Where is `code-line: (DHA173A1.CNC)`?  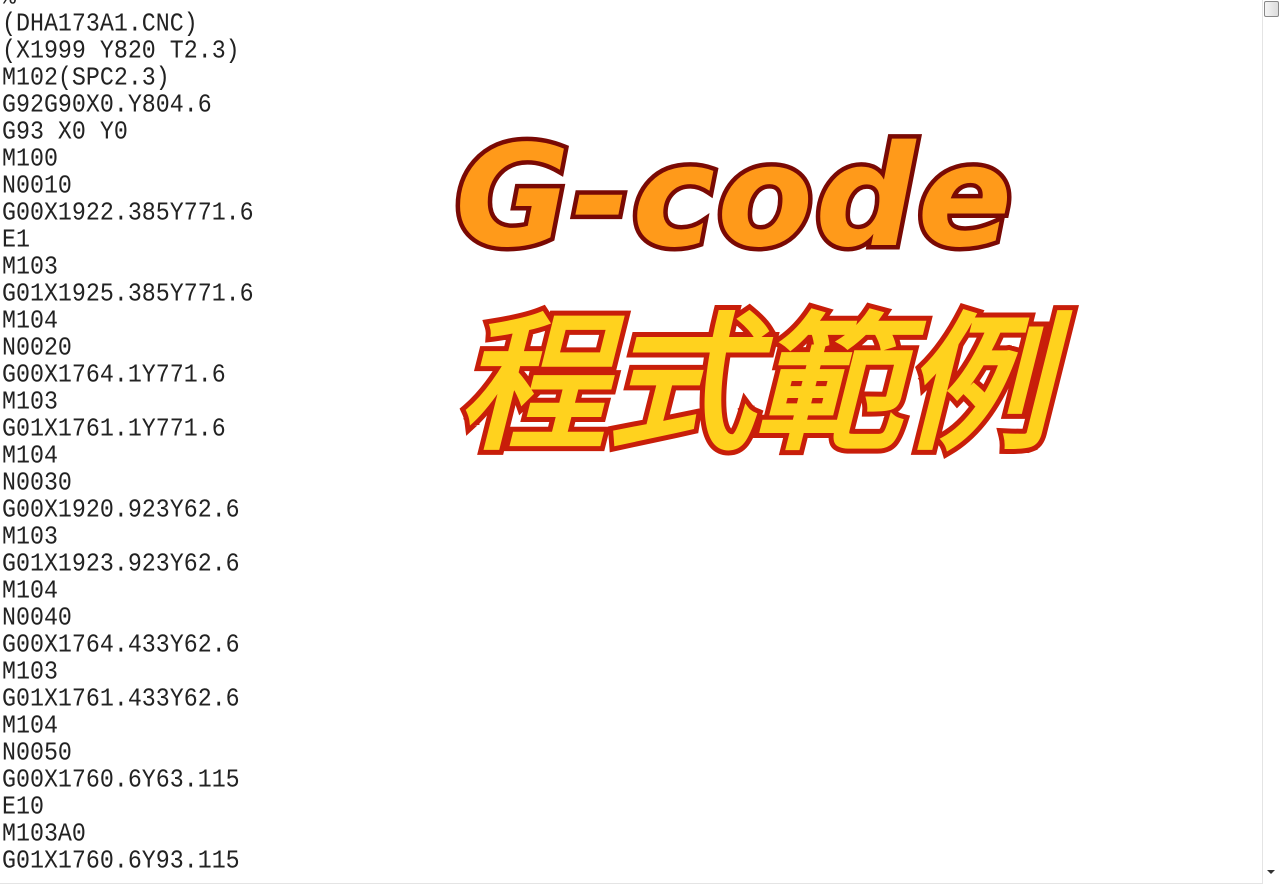 code-line: (DHA173A1.CNC) is located at coordinates (100, 24).